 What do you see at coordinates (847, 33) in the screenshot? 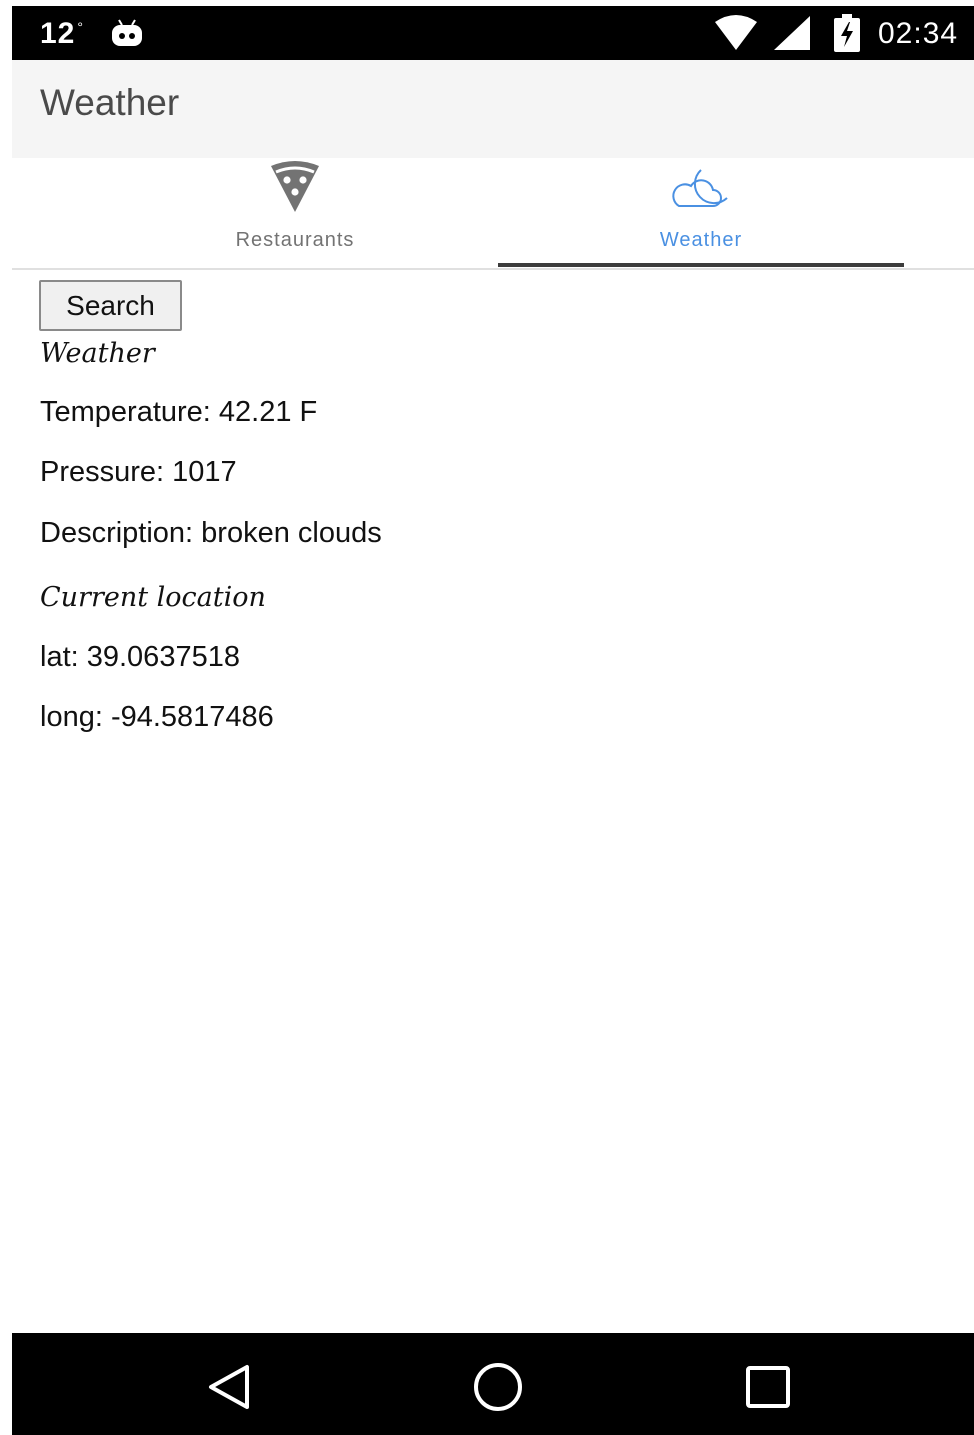
I see `battery-charging-icon` at bounding box center [847, 33].